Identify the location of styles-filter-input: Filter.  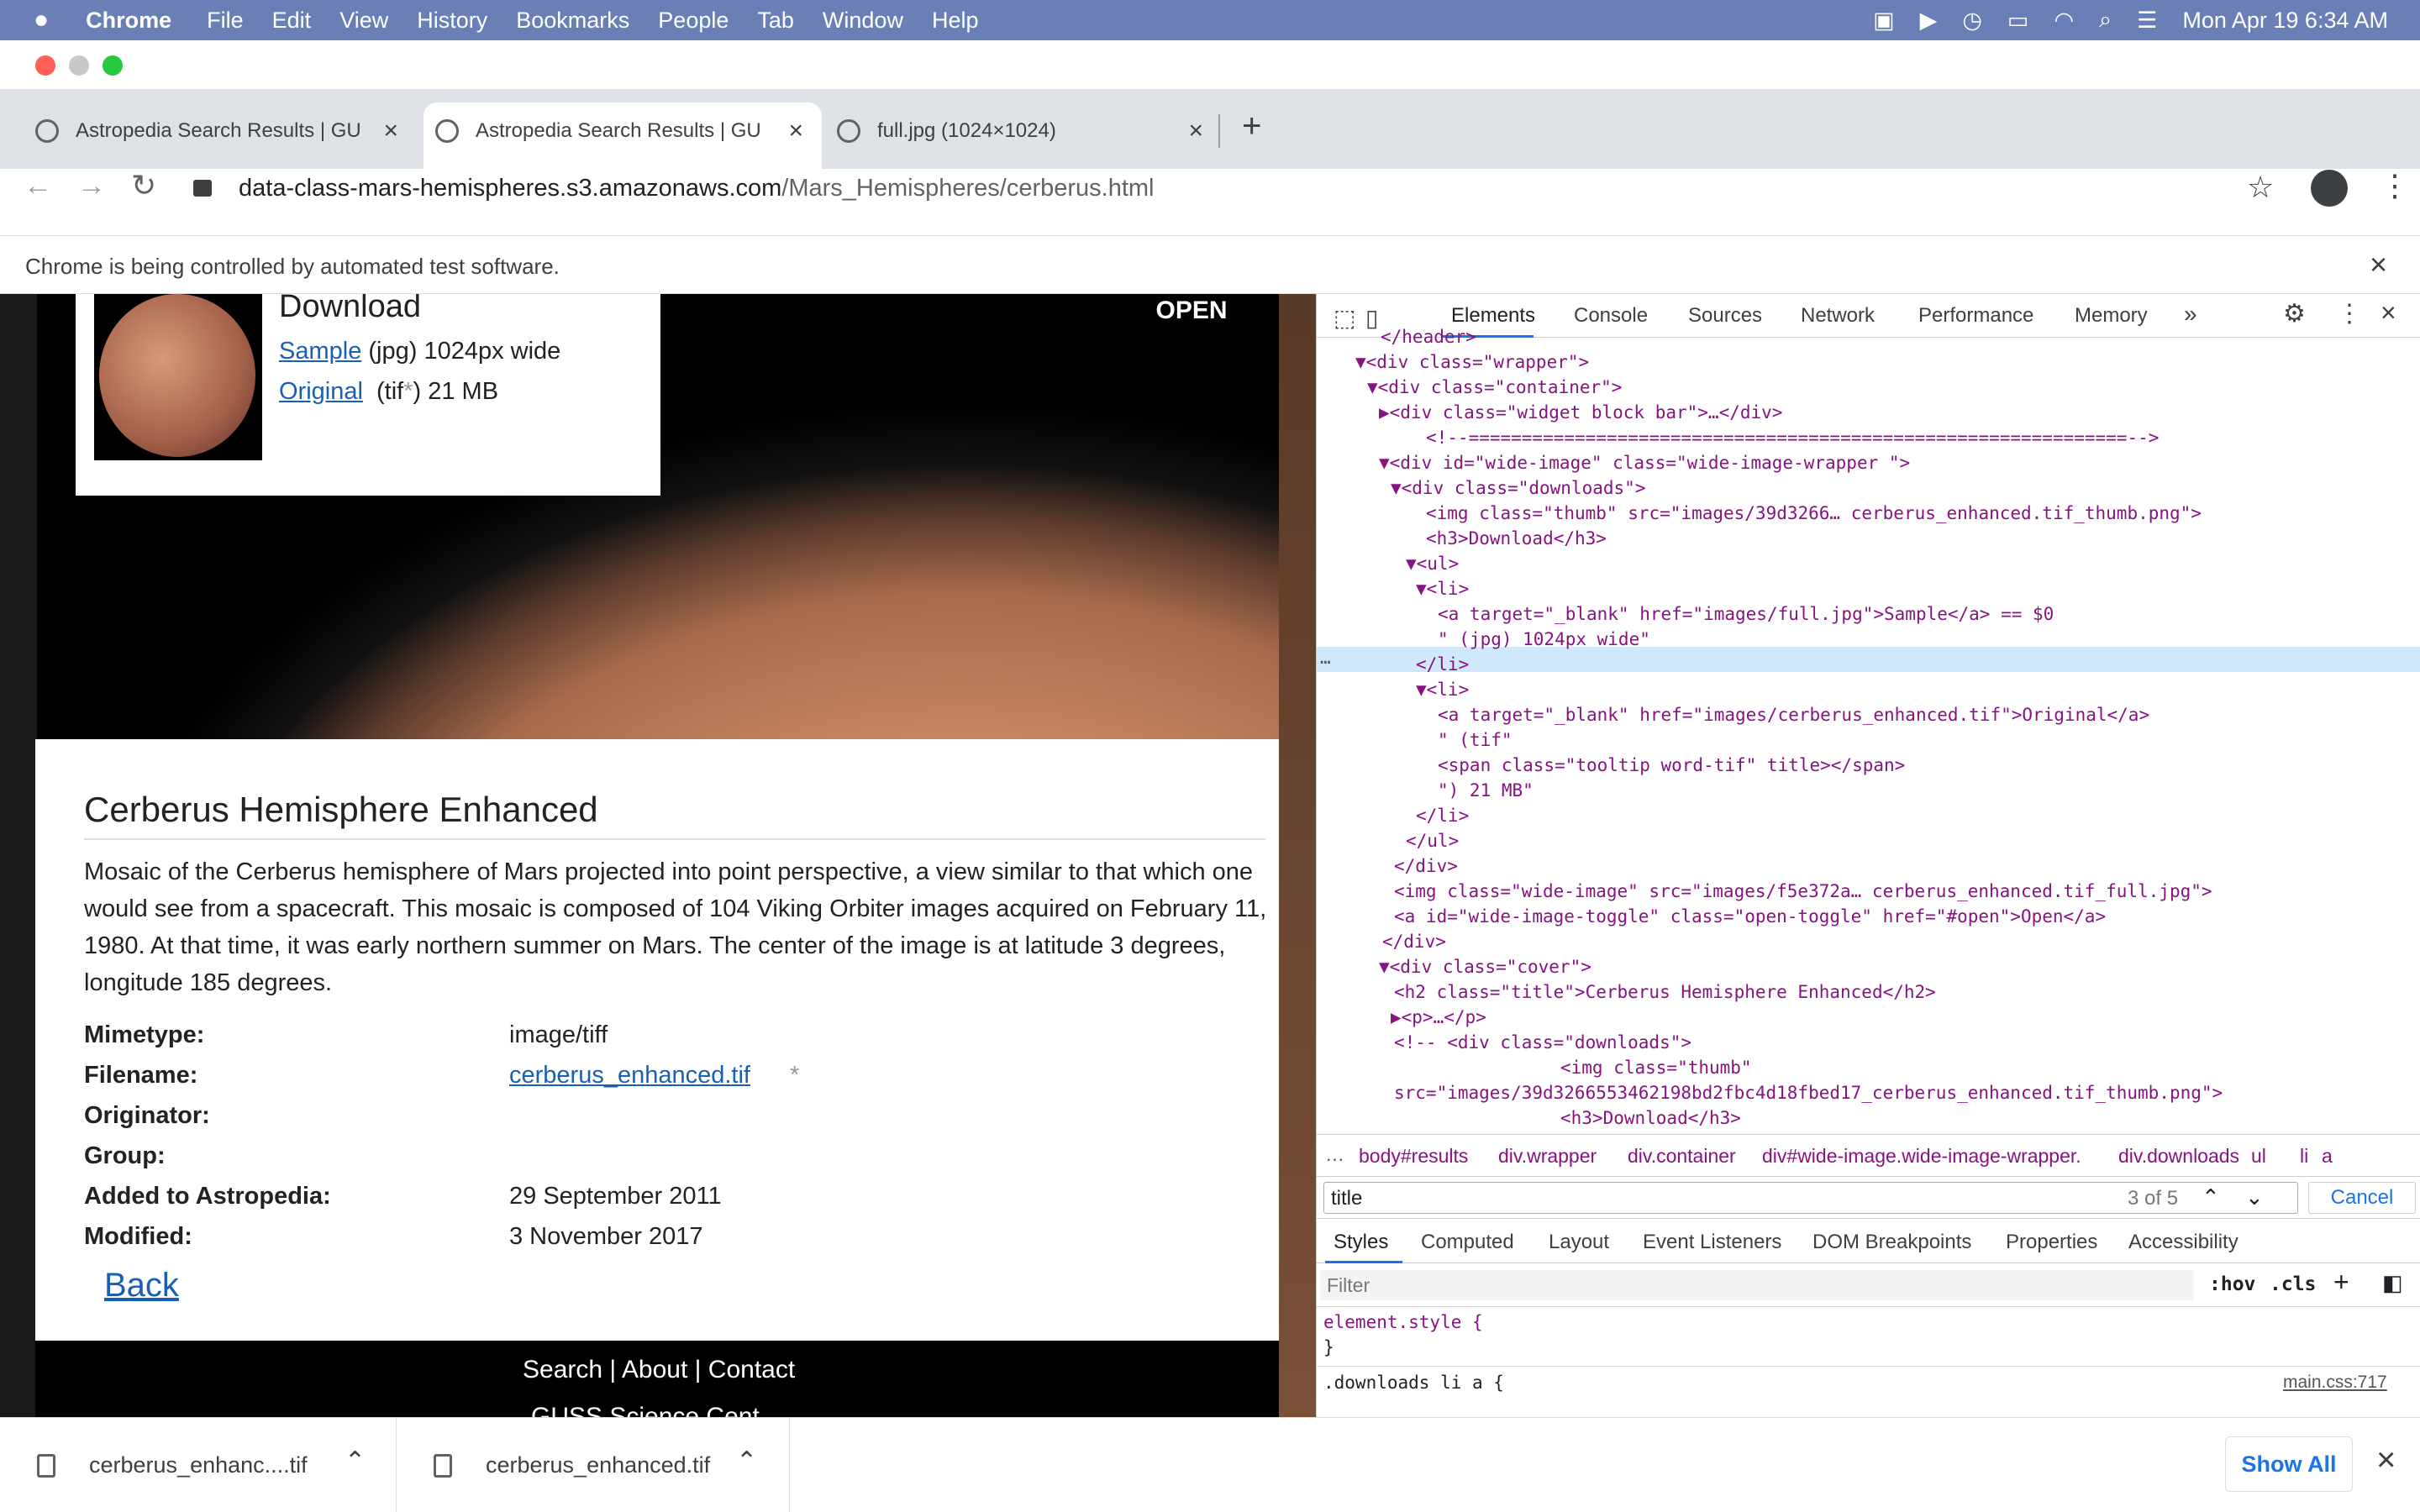
(1757, 1285).